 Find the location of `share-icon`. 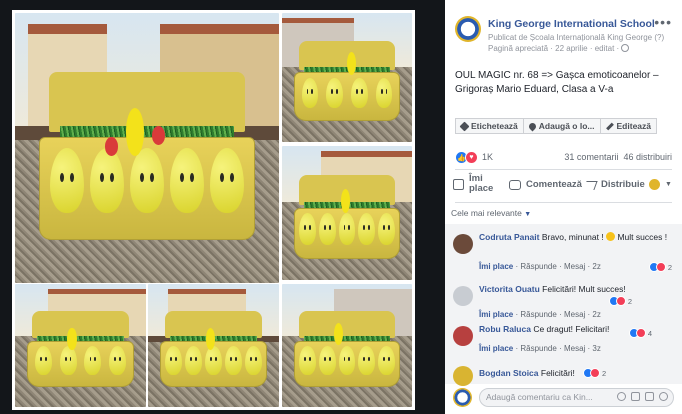

share-icon is located at coordinates (590, 185).